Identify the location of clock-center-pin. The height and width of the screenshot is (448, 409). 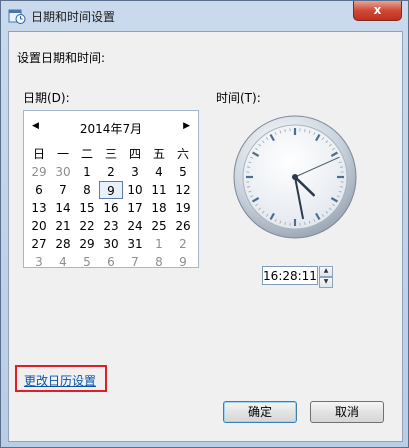
(295, 177).